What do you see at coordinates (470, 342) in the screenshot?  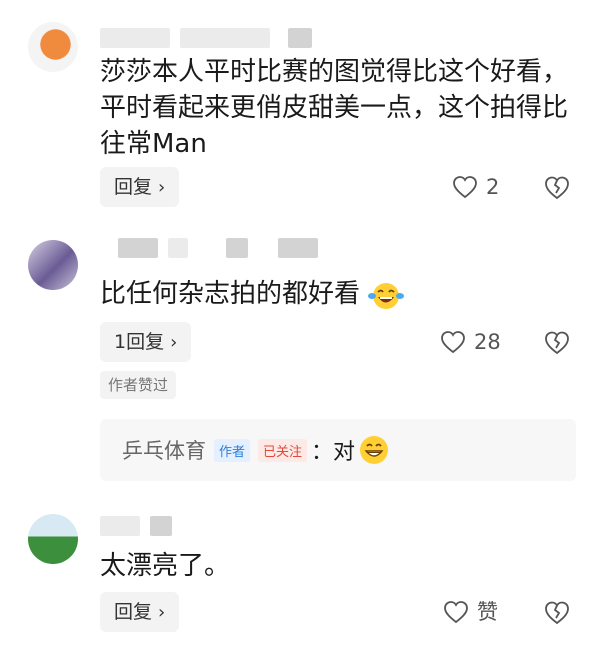 I see `like-button: 28` at bounding box center [470, 342].